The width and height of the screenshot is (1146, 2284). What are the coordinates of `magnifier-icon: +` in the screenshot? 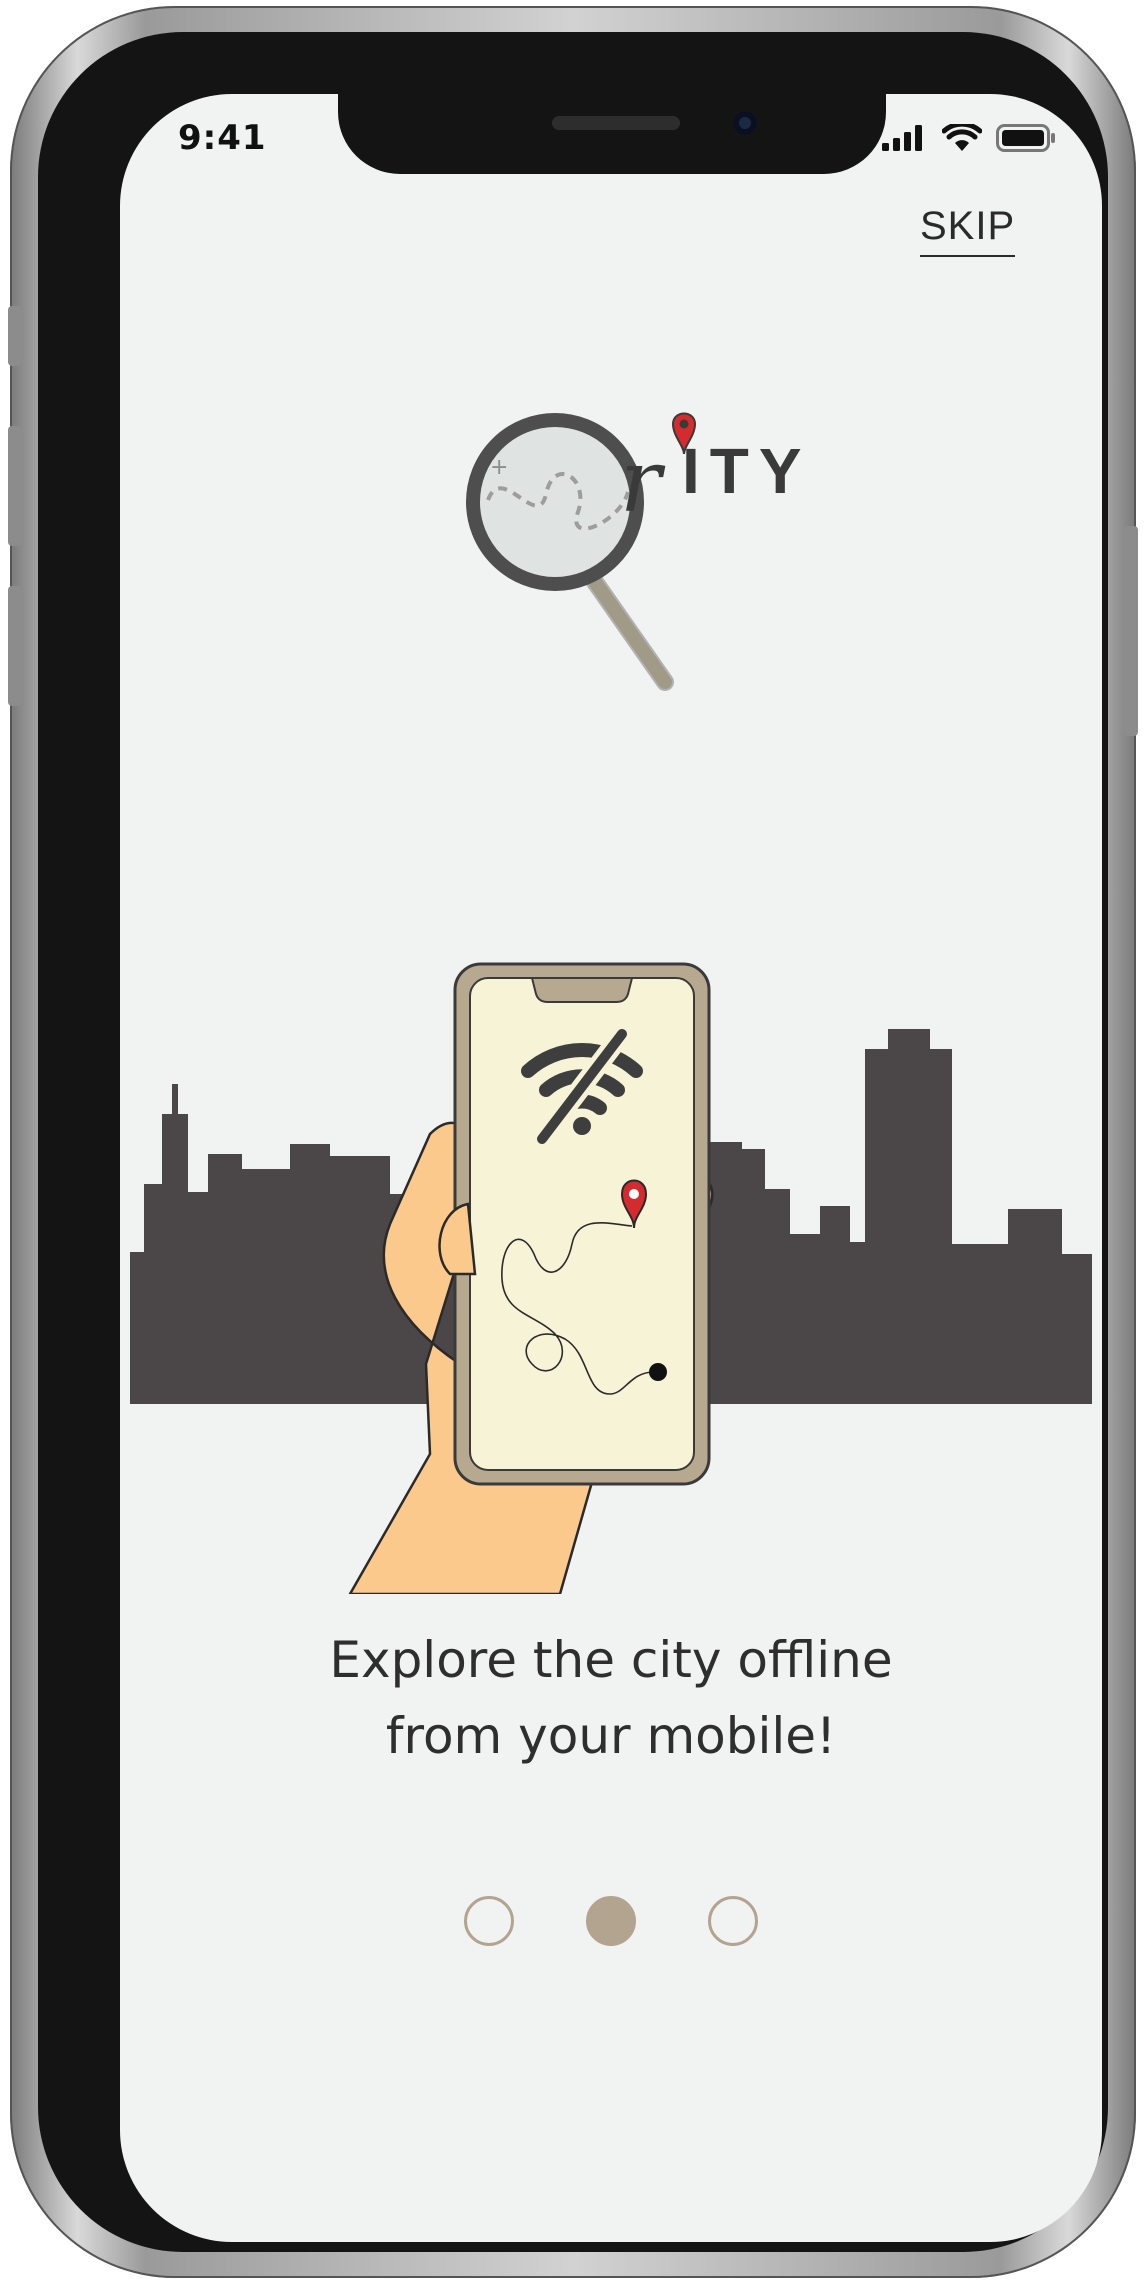 It's located at (581, 551).